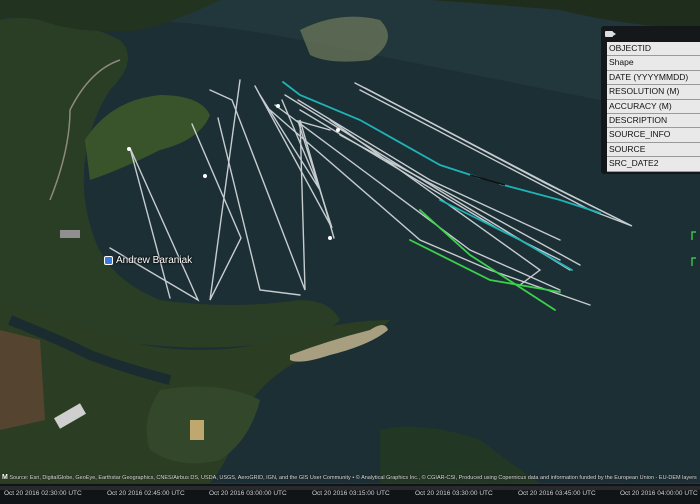  Describe the element at coordinates (610, 34) in the screenshot. I see `camera-icon` at that location.